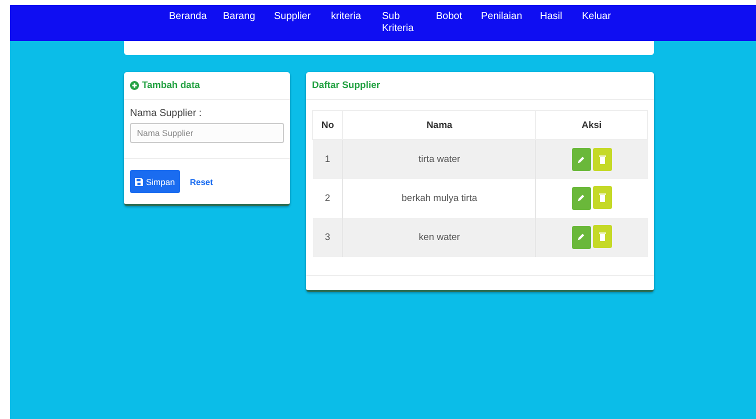 This screenshot has width=756, height=419. I want to click on nav-link: Hasil, so click(561, 17).